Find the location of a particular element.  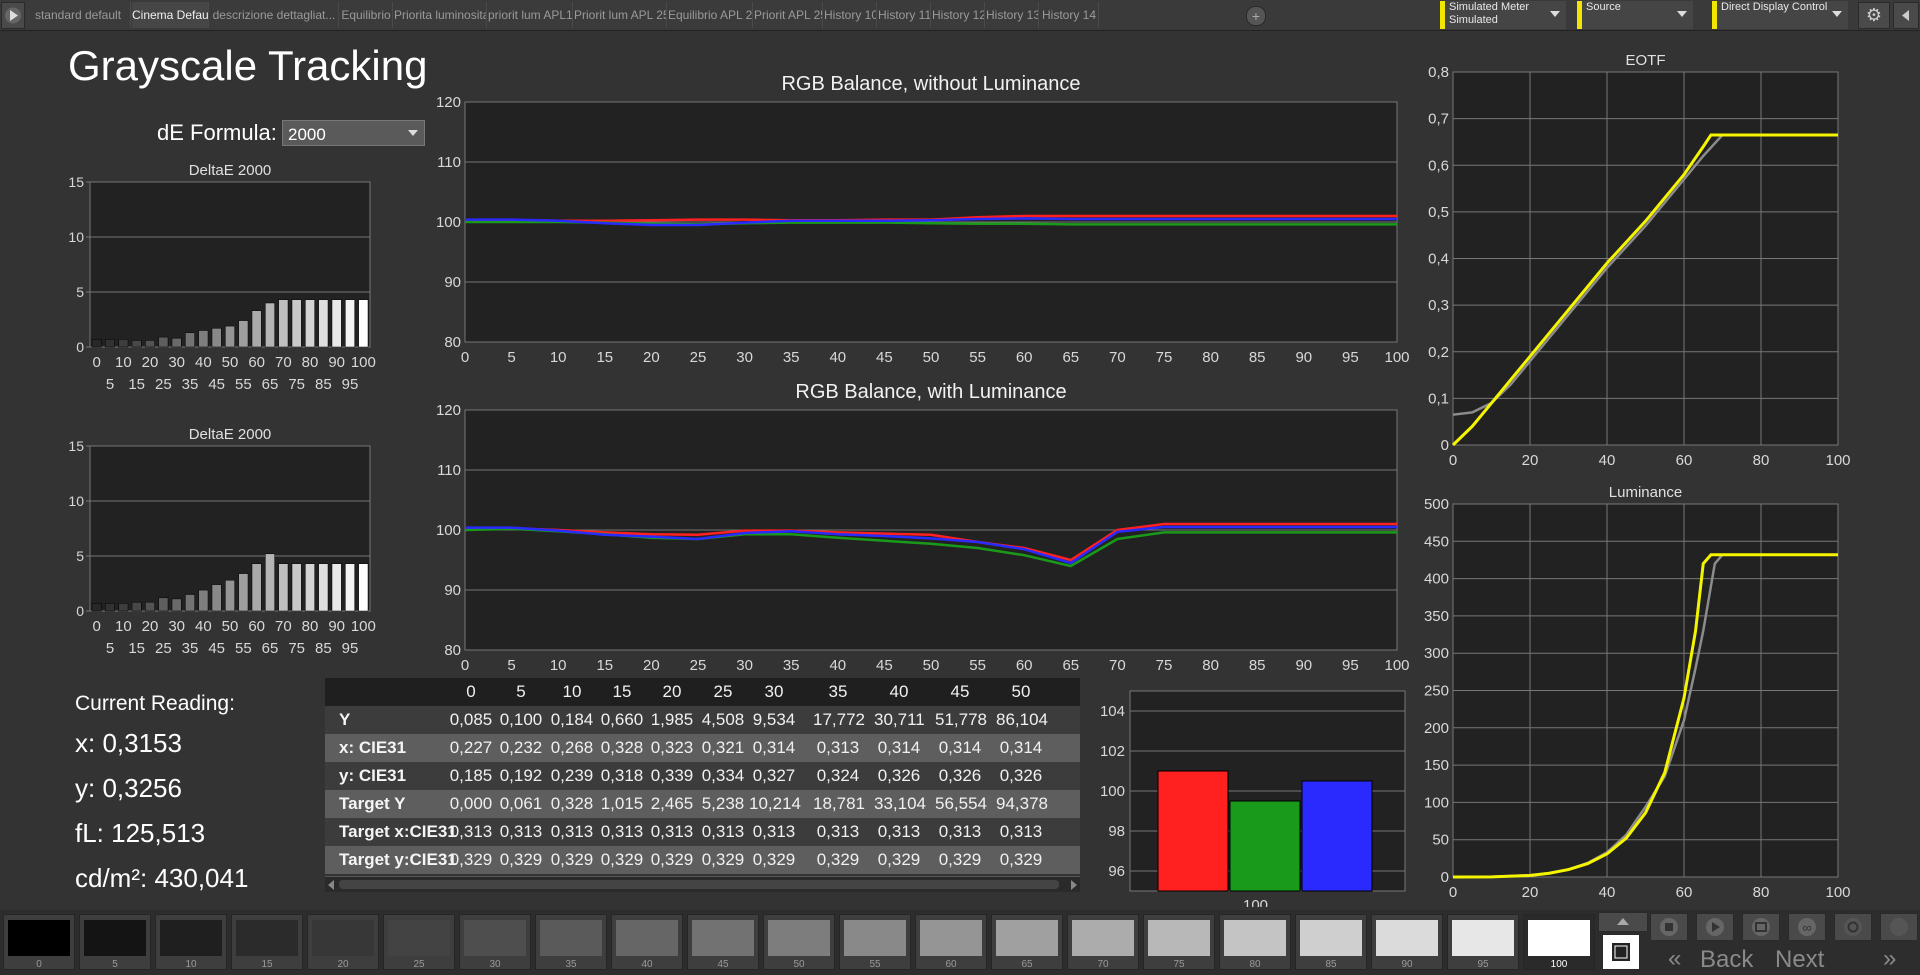

patch-swatch: 80 is located at coordinates (1255, 942).